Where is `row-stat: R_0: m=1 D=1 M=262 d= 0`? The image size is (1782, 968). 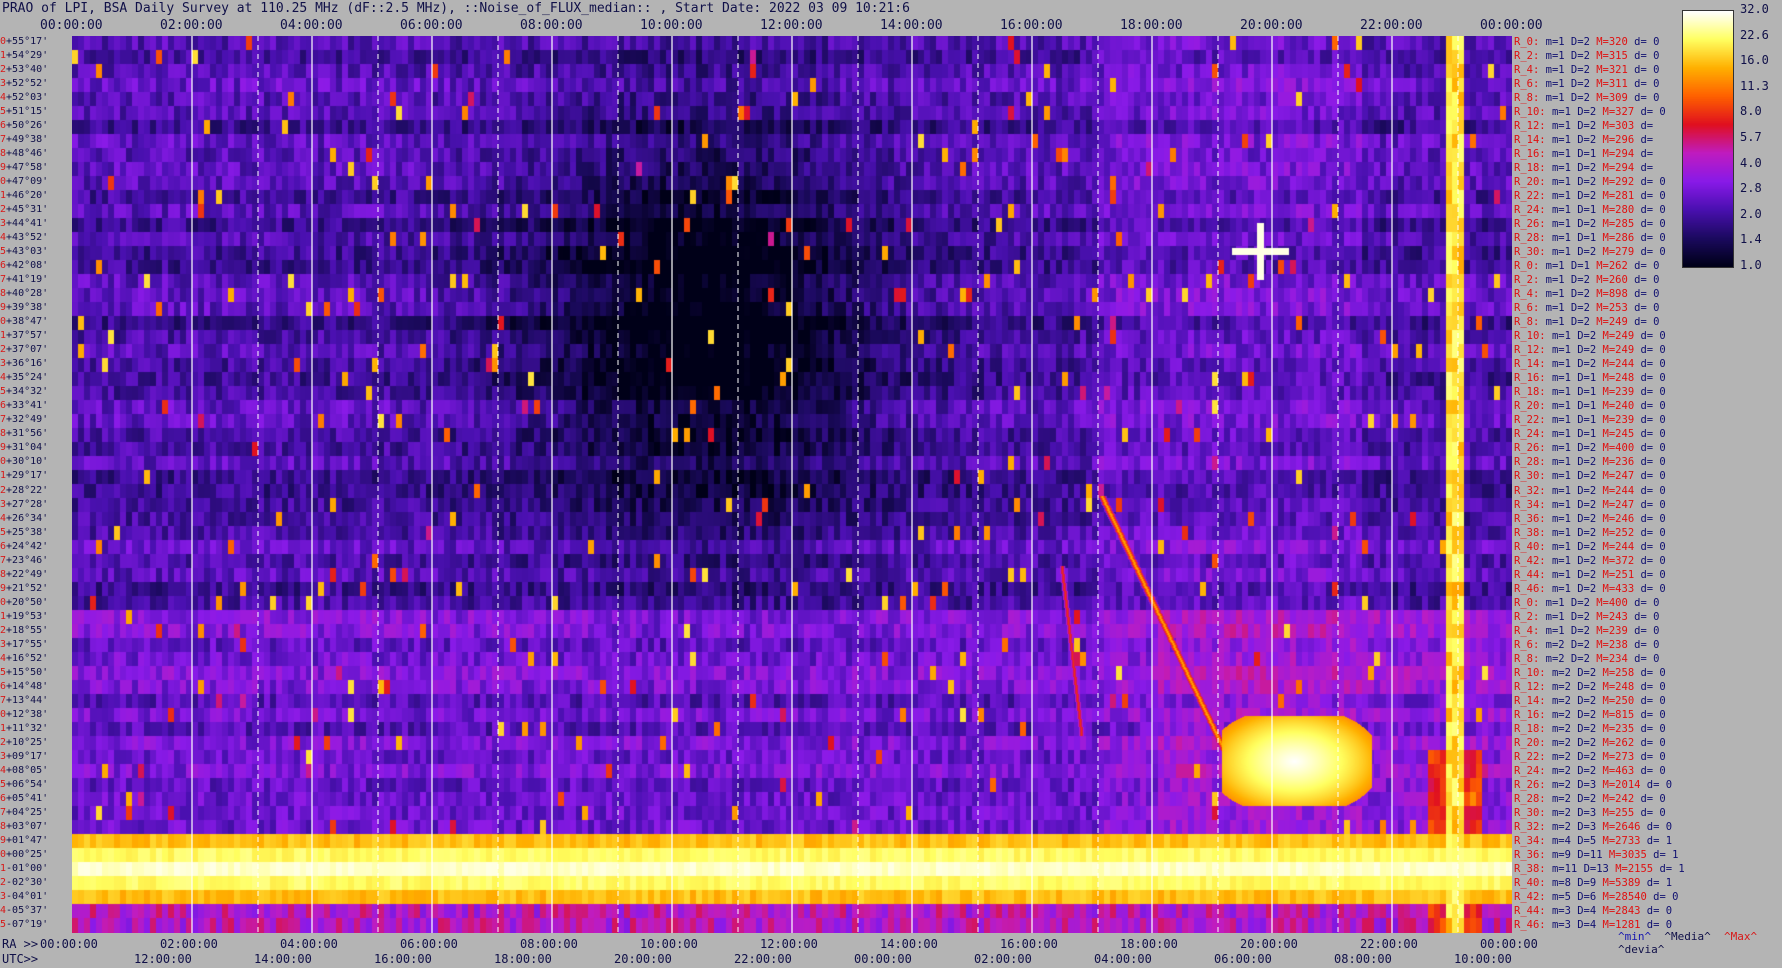
row-stat: R_0: m=1 D=1 M=262 d= 0 is located at coordinates (1586, 266).